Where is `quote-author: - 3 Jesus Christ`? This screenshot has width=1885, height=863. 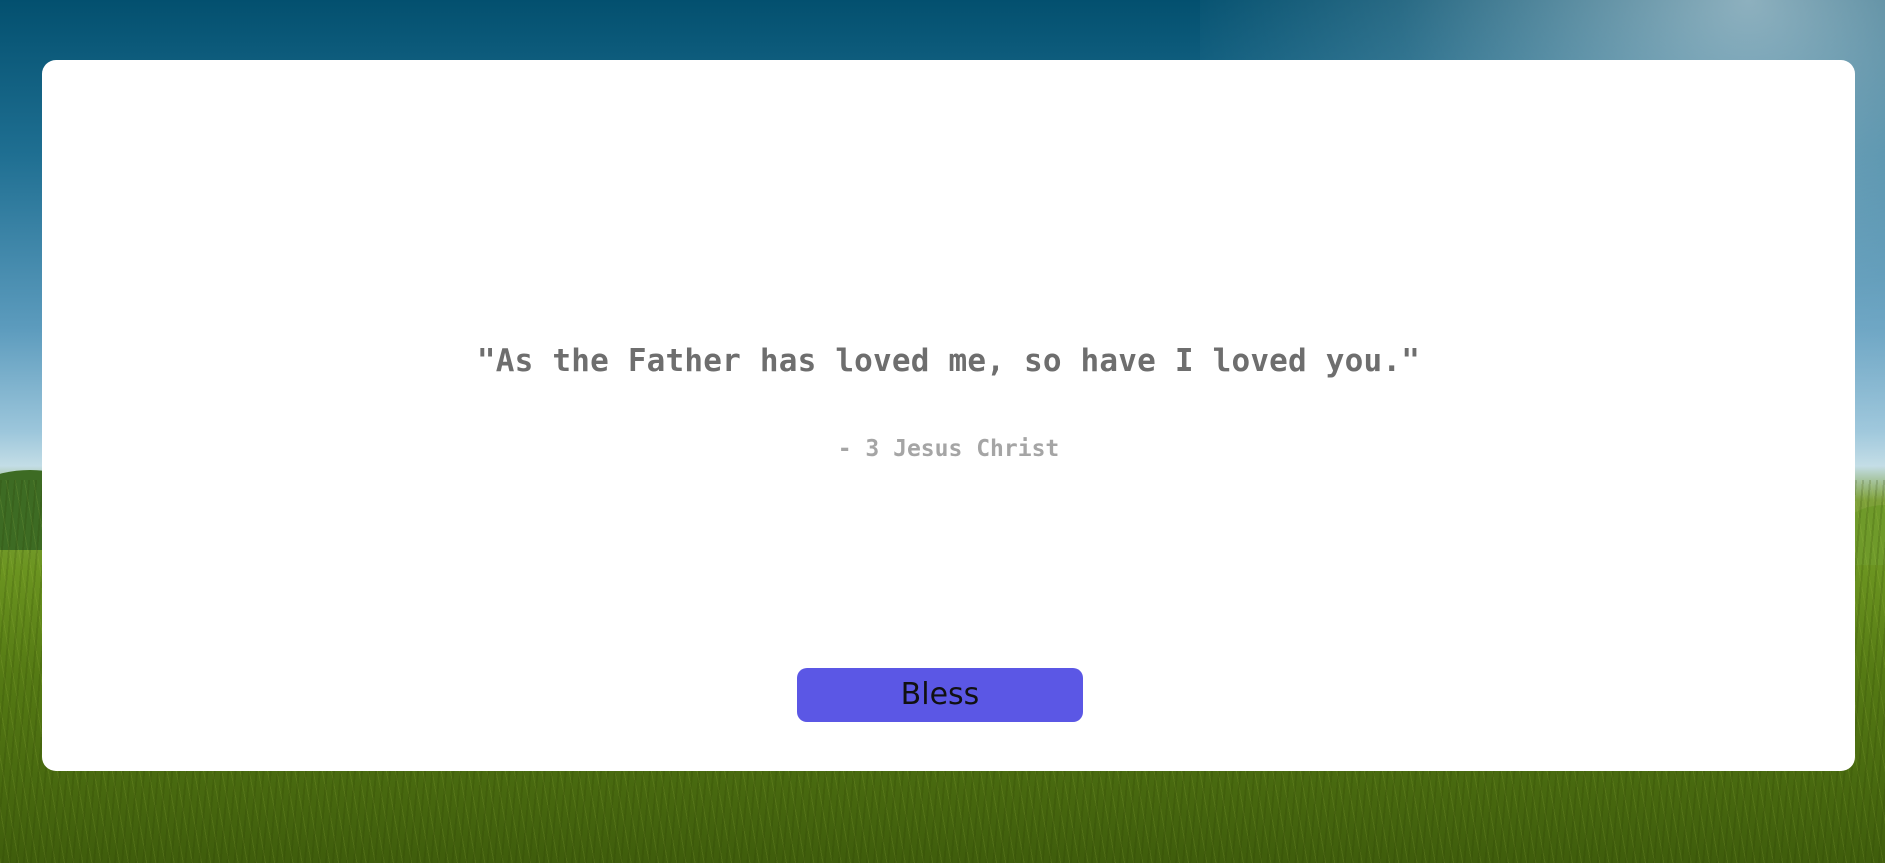 quote-author: - 3 Jesus Christ is located at coordinates (948, 449).